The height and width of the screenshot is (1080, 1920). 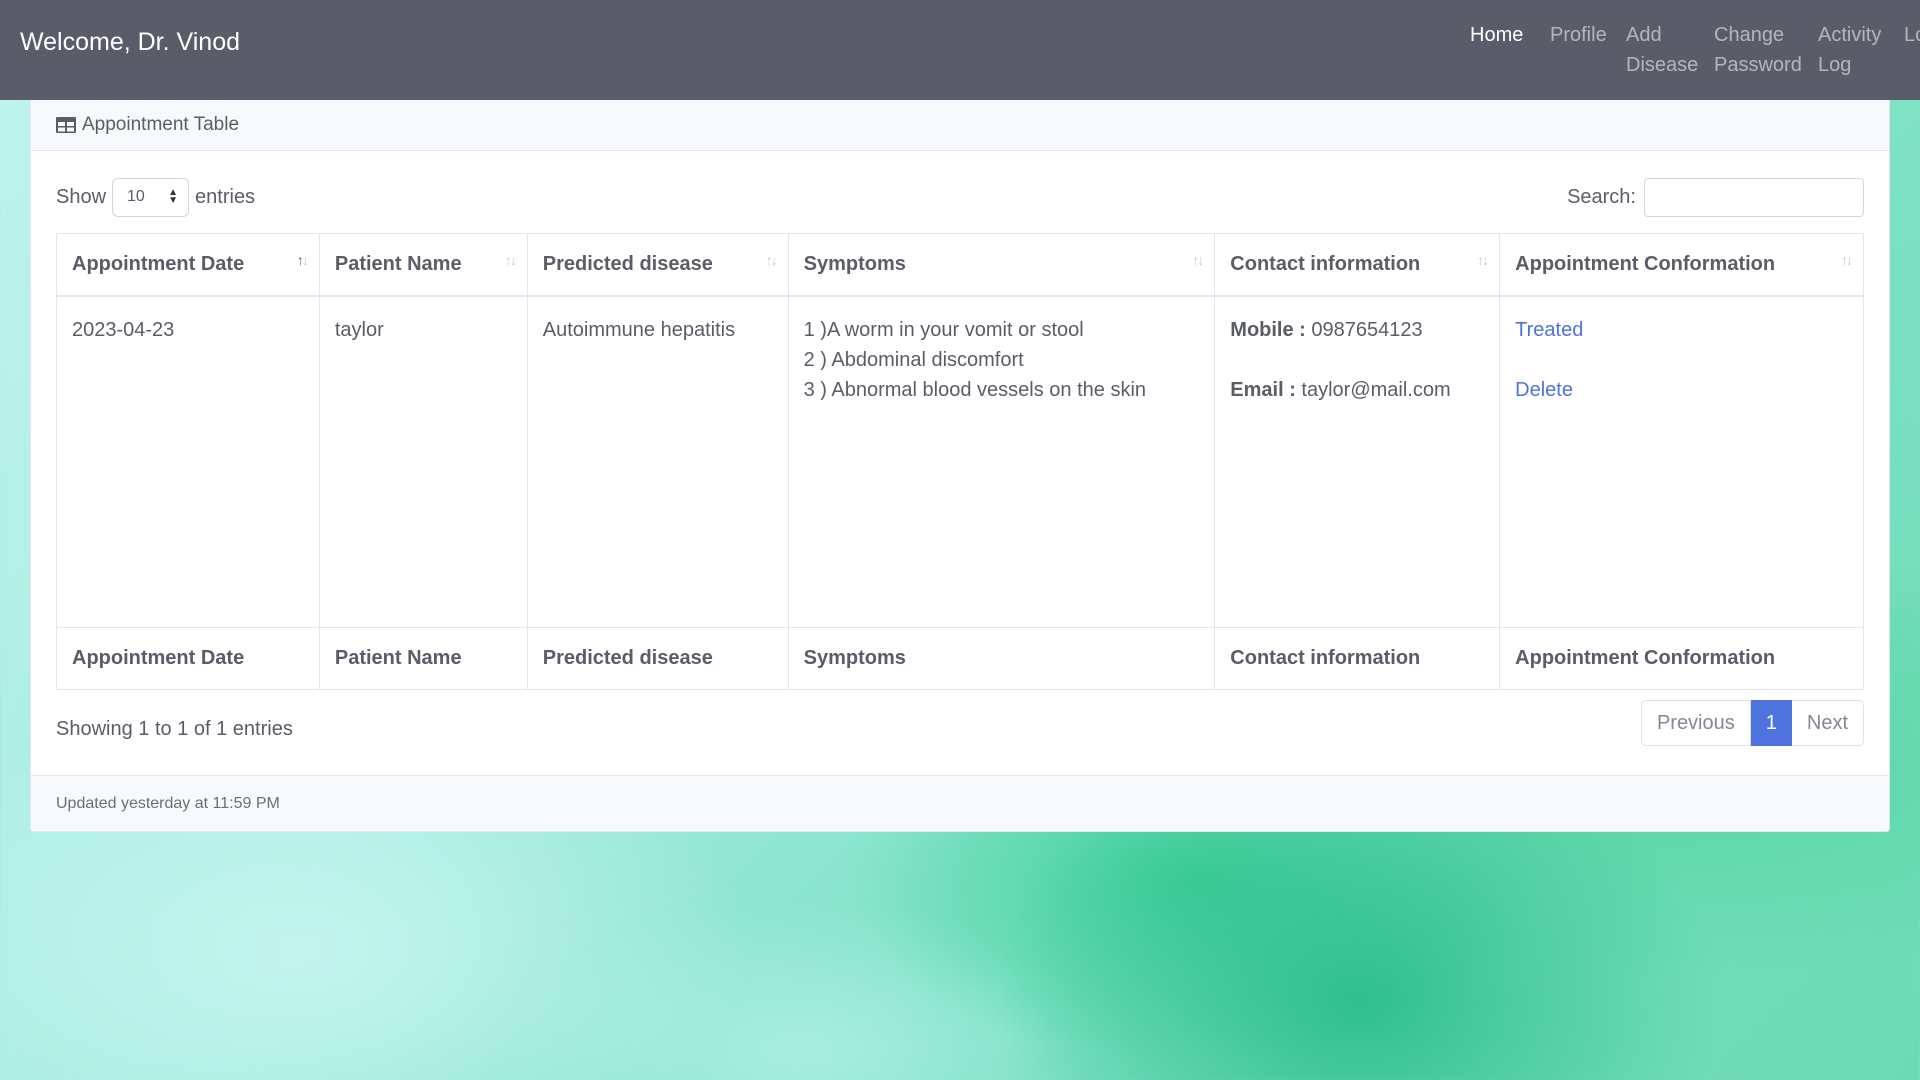 I want to click on search-input, so click(x=1754, y=197).